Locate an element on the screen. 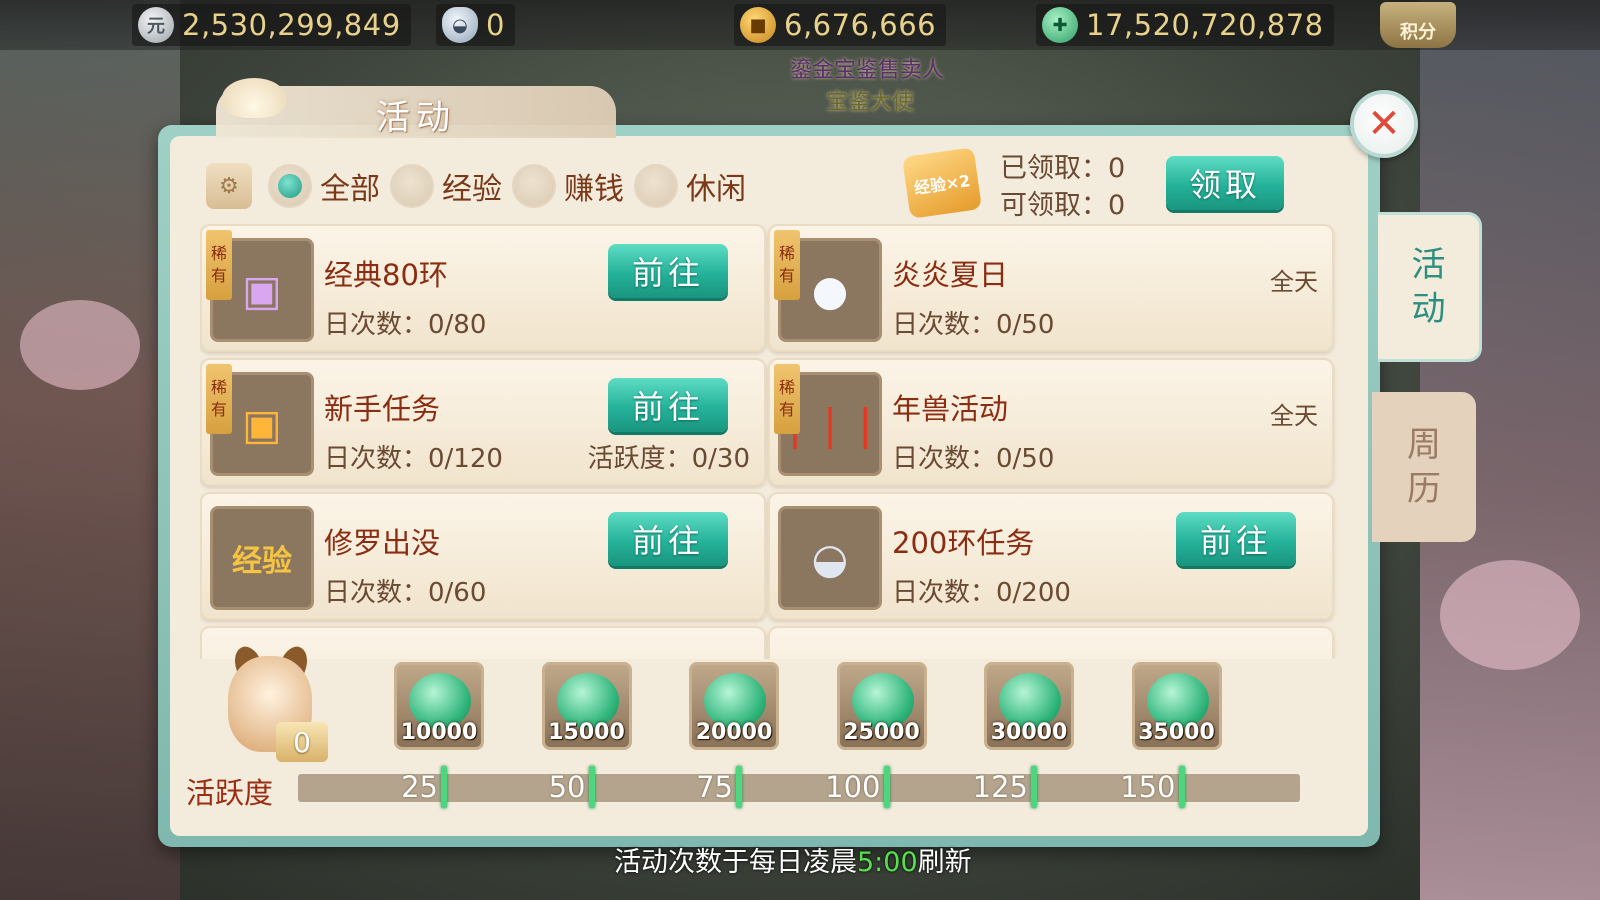 The image size is (1600, 900). close-button: ✕ is located at coordinates (1384, 124).